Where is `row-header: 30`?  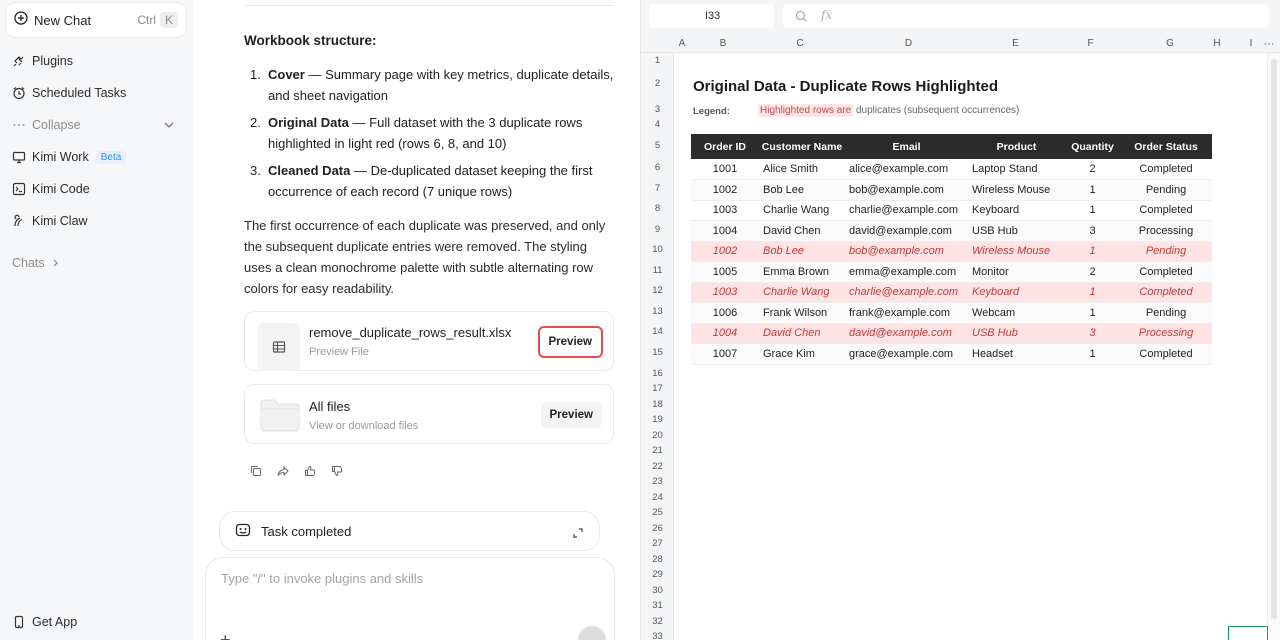
row-header: 30 is located at coordinates (657, 590).